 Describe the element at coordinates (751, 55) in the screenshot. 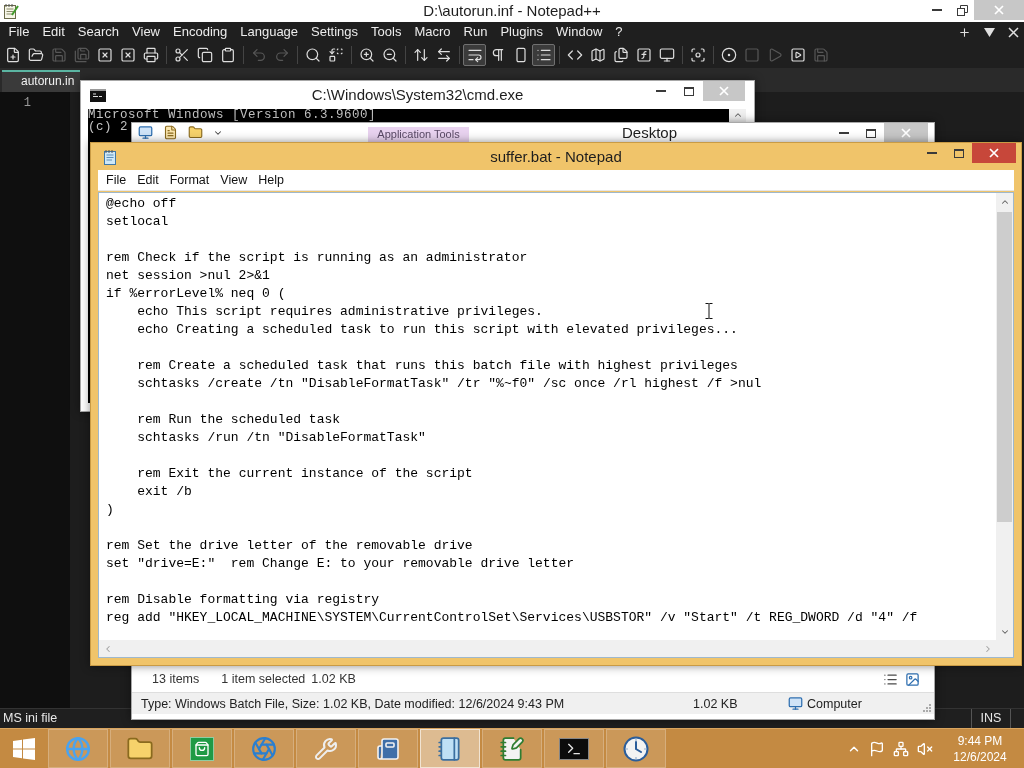

I see `stop-icon` at that location.